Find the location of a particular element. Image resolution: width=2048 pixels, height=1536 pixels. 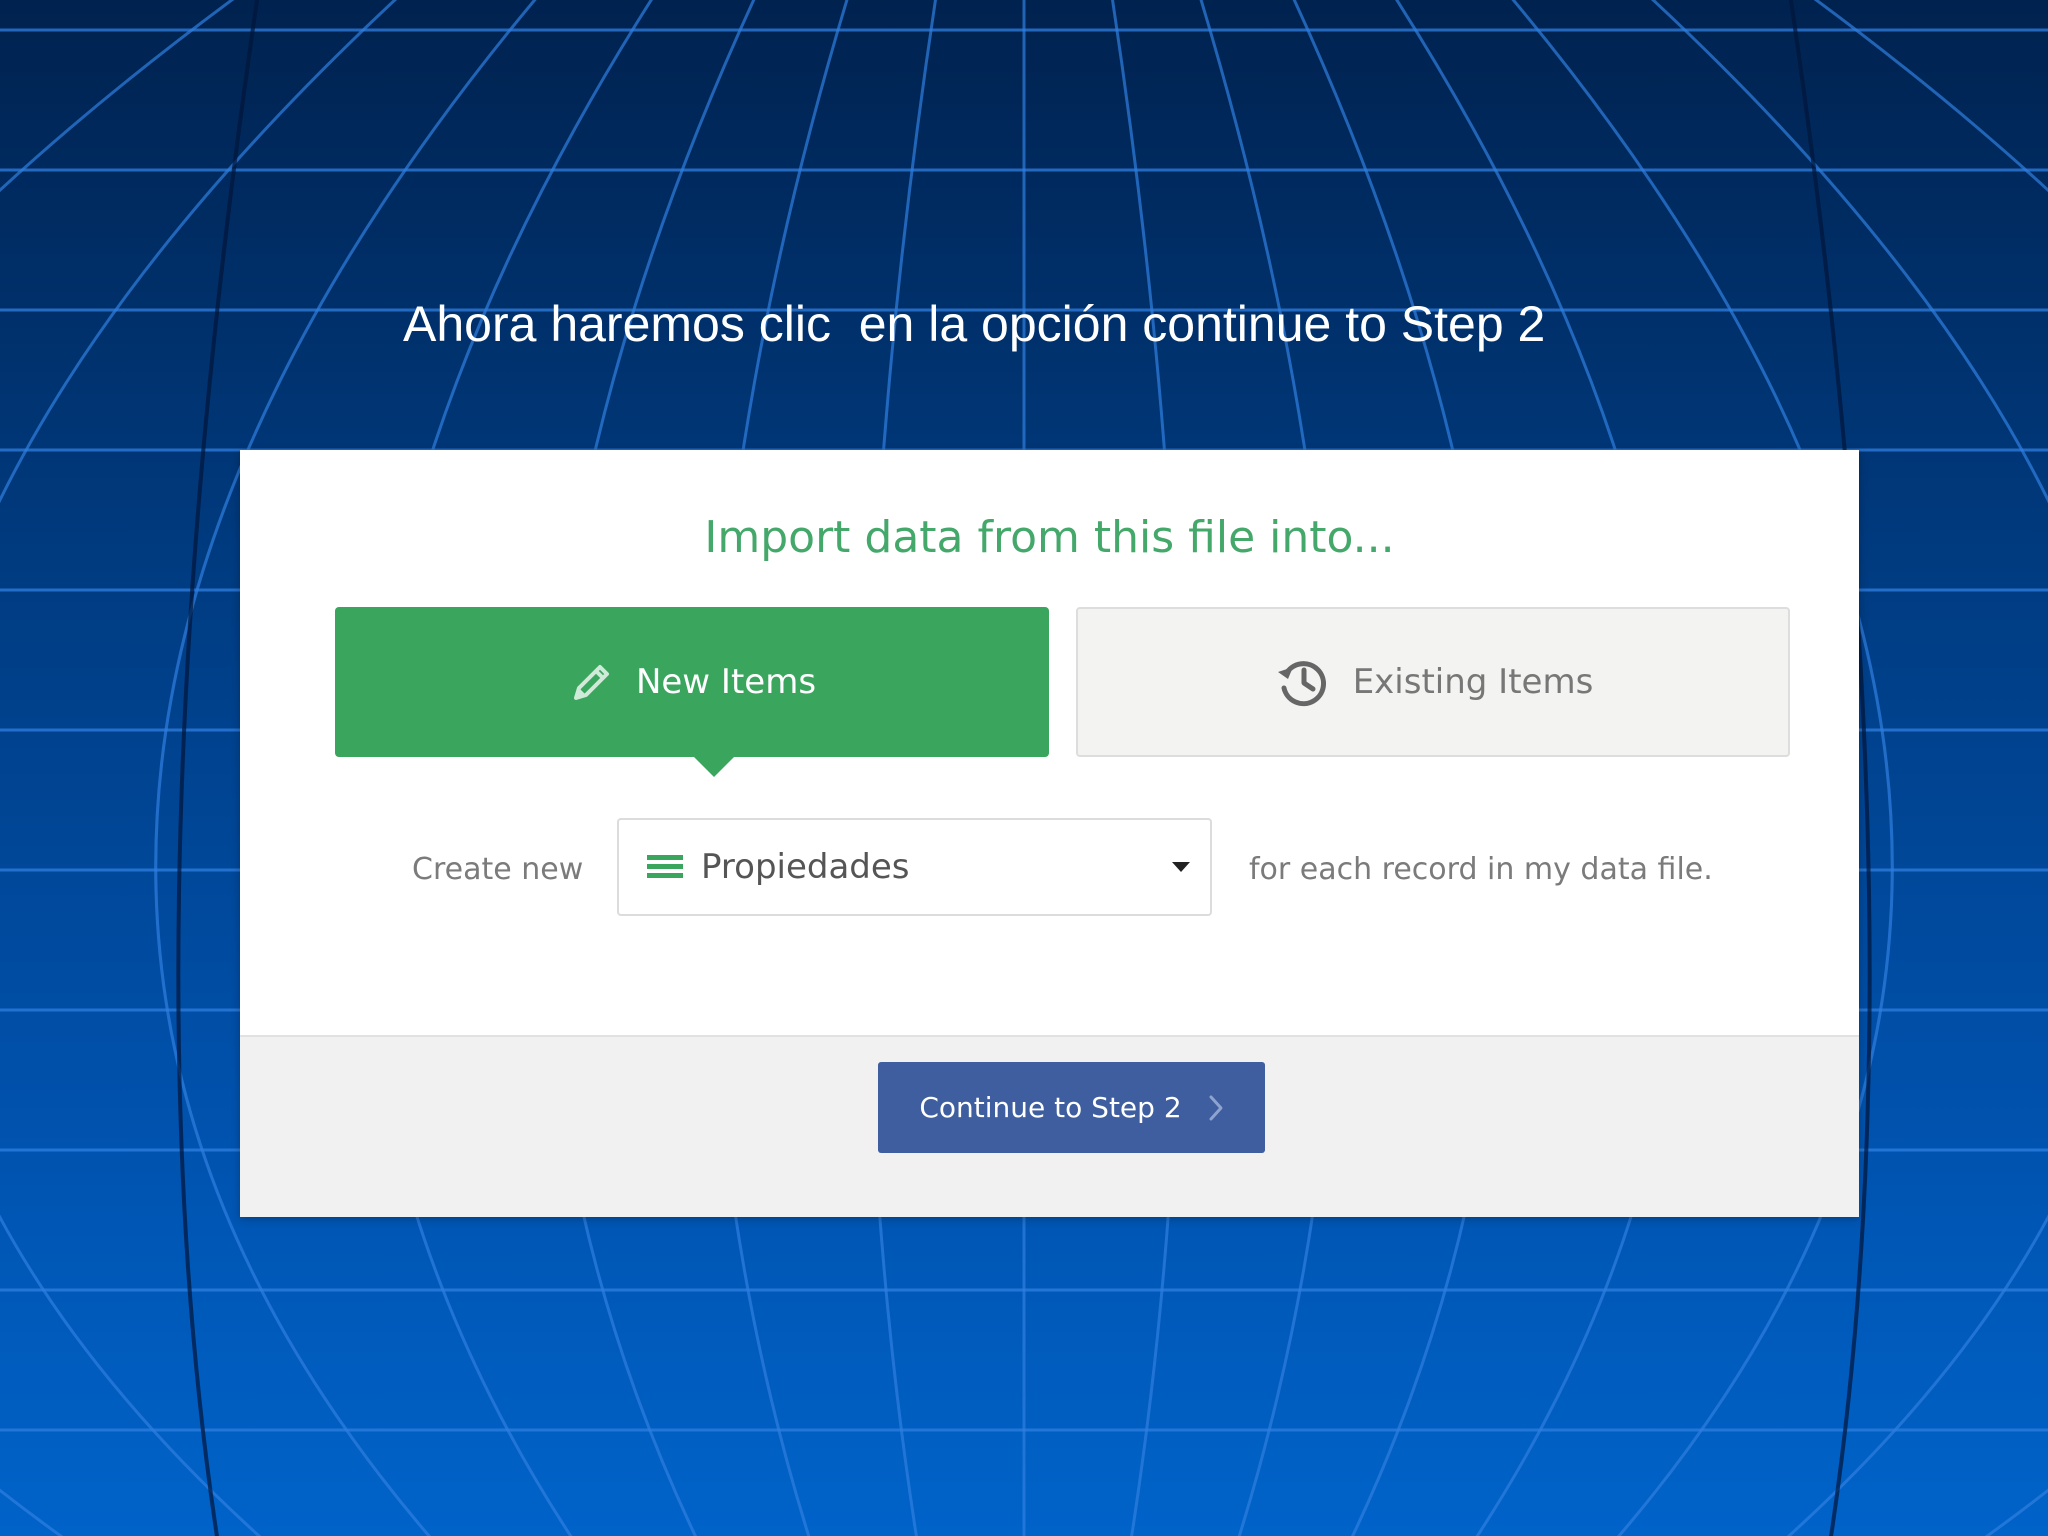

create-new-label: Create new is located at coordinates (498, 869).